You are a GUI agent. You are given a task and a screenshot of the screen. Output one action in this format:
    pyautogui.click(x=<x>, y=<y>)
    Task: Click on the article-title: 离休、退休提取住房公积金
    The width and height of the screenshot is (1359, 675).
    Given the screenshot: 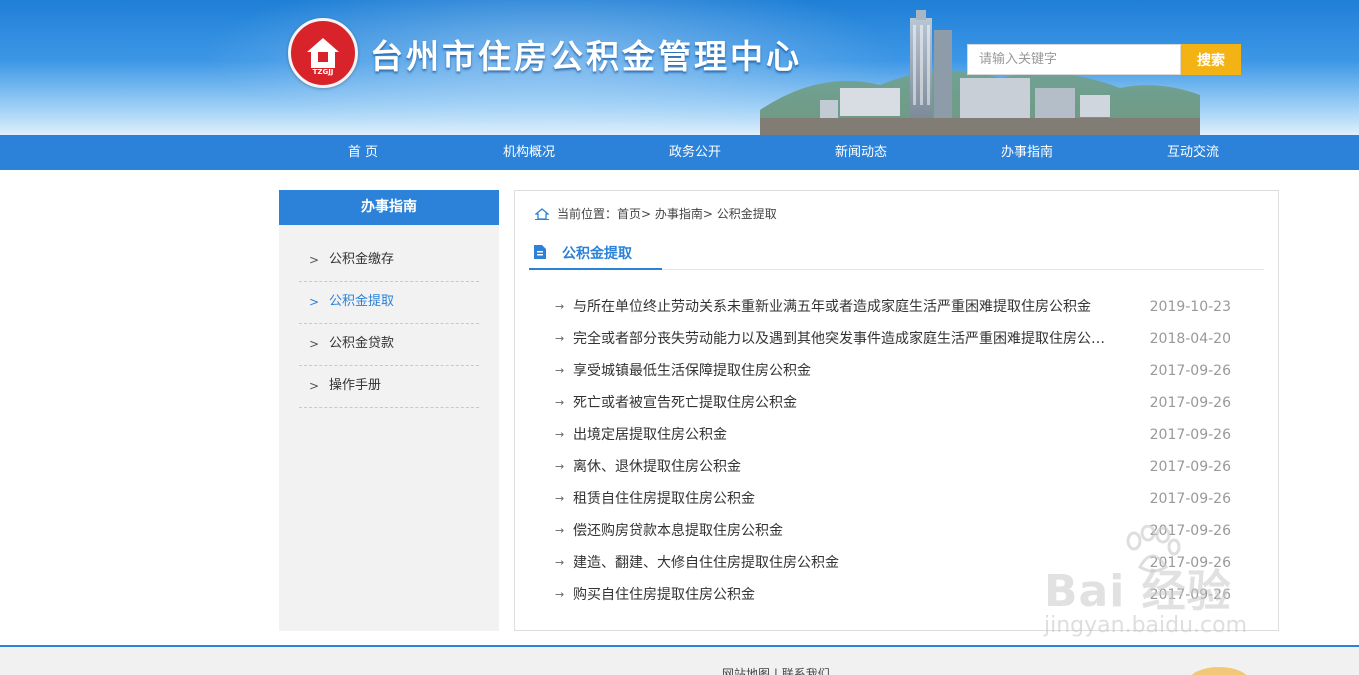 What is the action you would take?
    pyautogui.click(x=843, y=467)
    